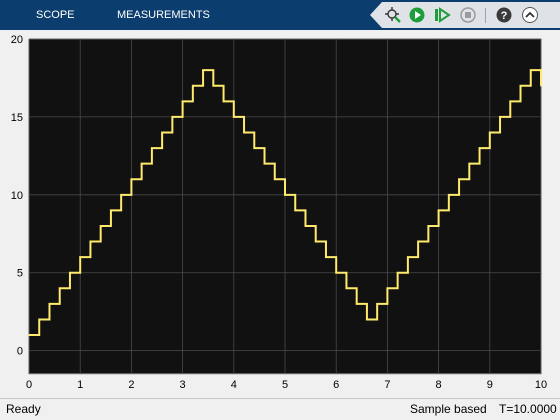 The image size is (560, 420). What do you see at coordinates (17, 118) in the screenshot?
I see `y-tick-label: 15` at bounding box center [17, 118].